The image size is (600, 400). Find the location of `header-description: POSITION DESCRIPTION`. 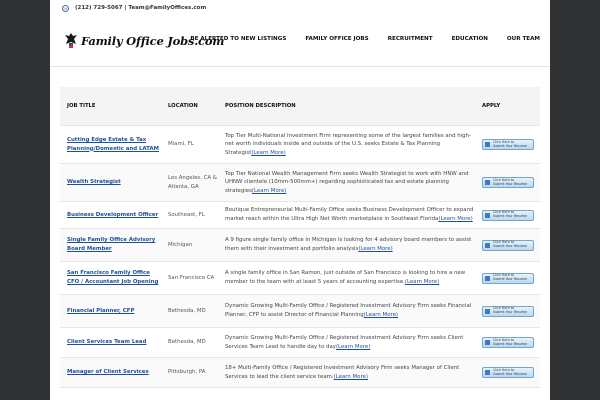

header-description: POSITION DESCRIPTION is located at coordinates (346, 106).